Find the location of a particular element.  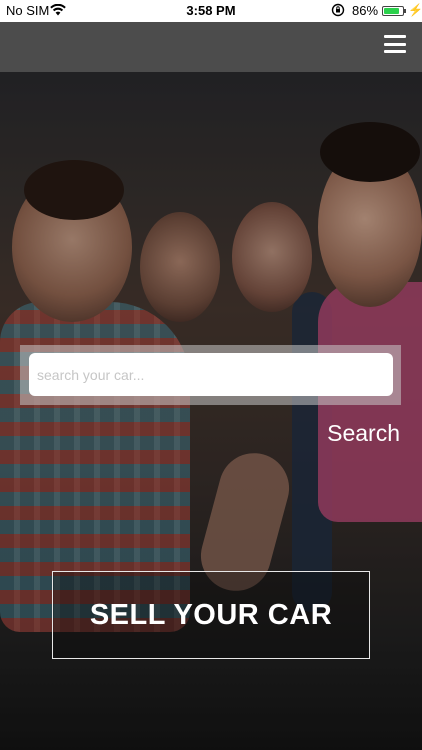

battery-tip is located at coordinates (405, 11).